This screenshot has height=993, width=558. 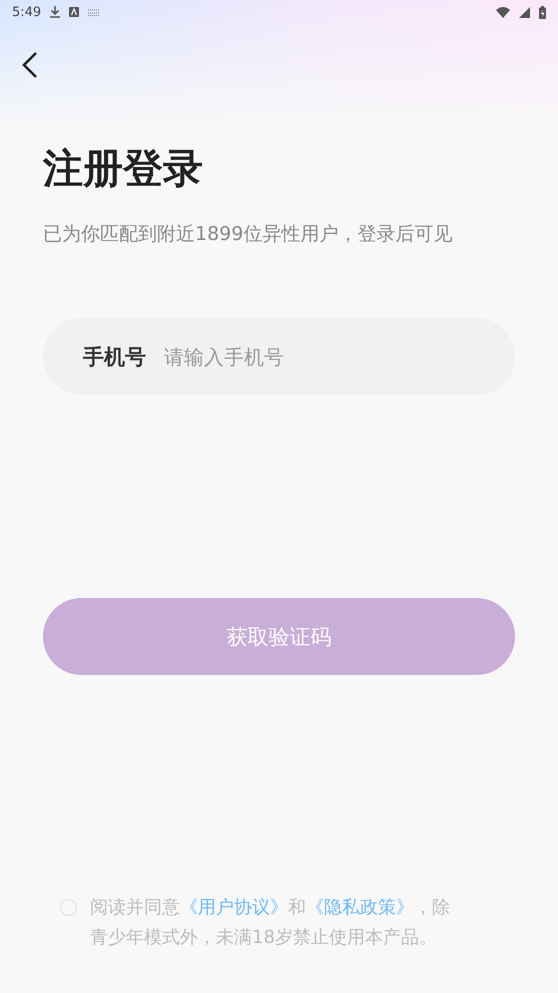 I want to click on field-label: 手机号, so click(x=114, y=357).